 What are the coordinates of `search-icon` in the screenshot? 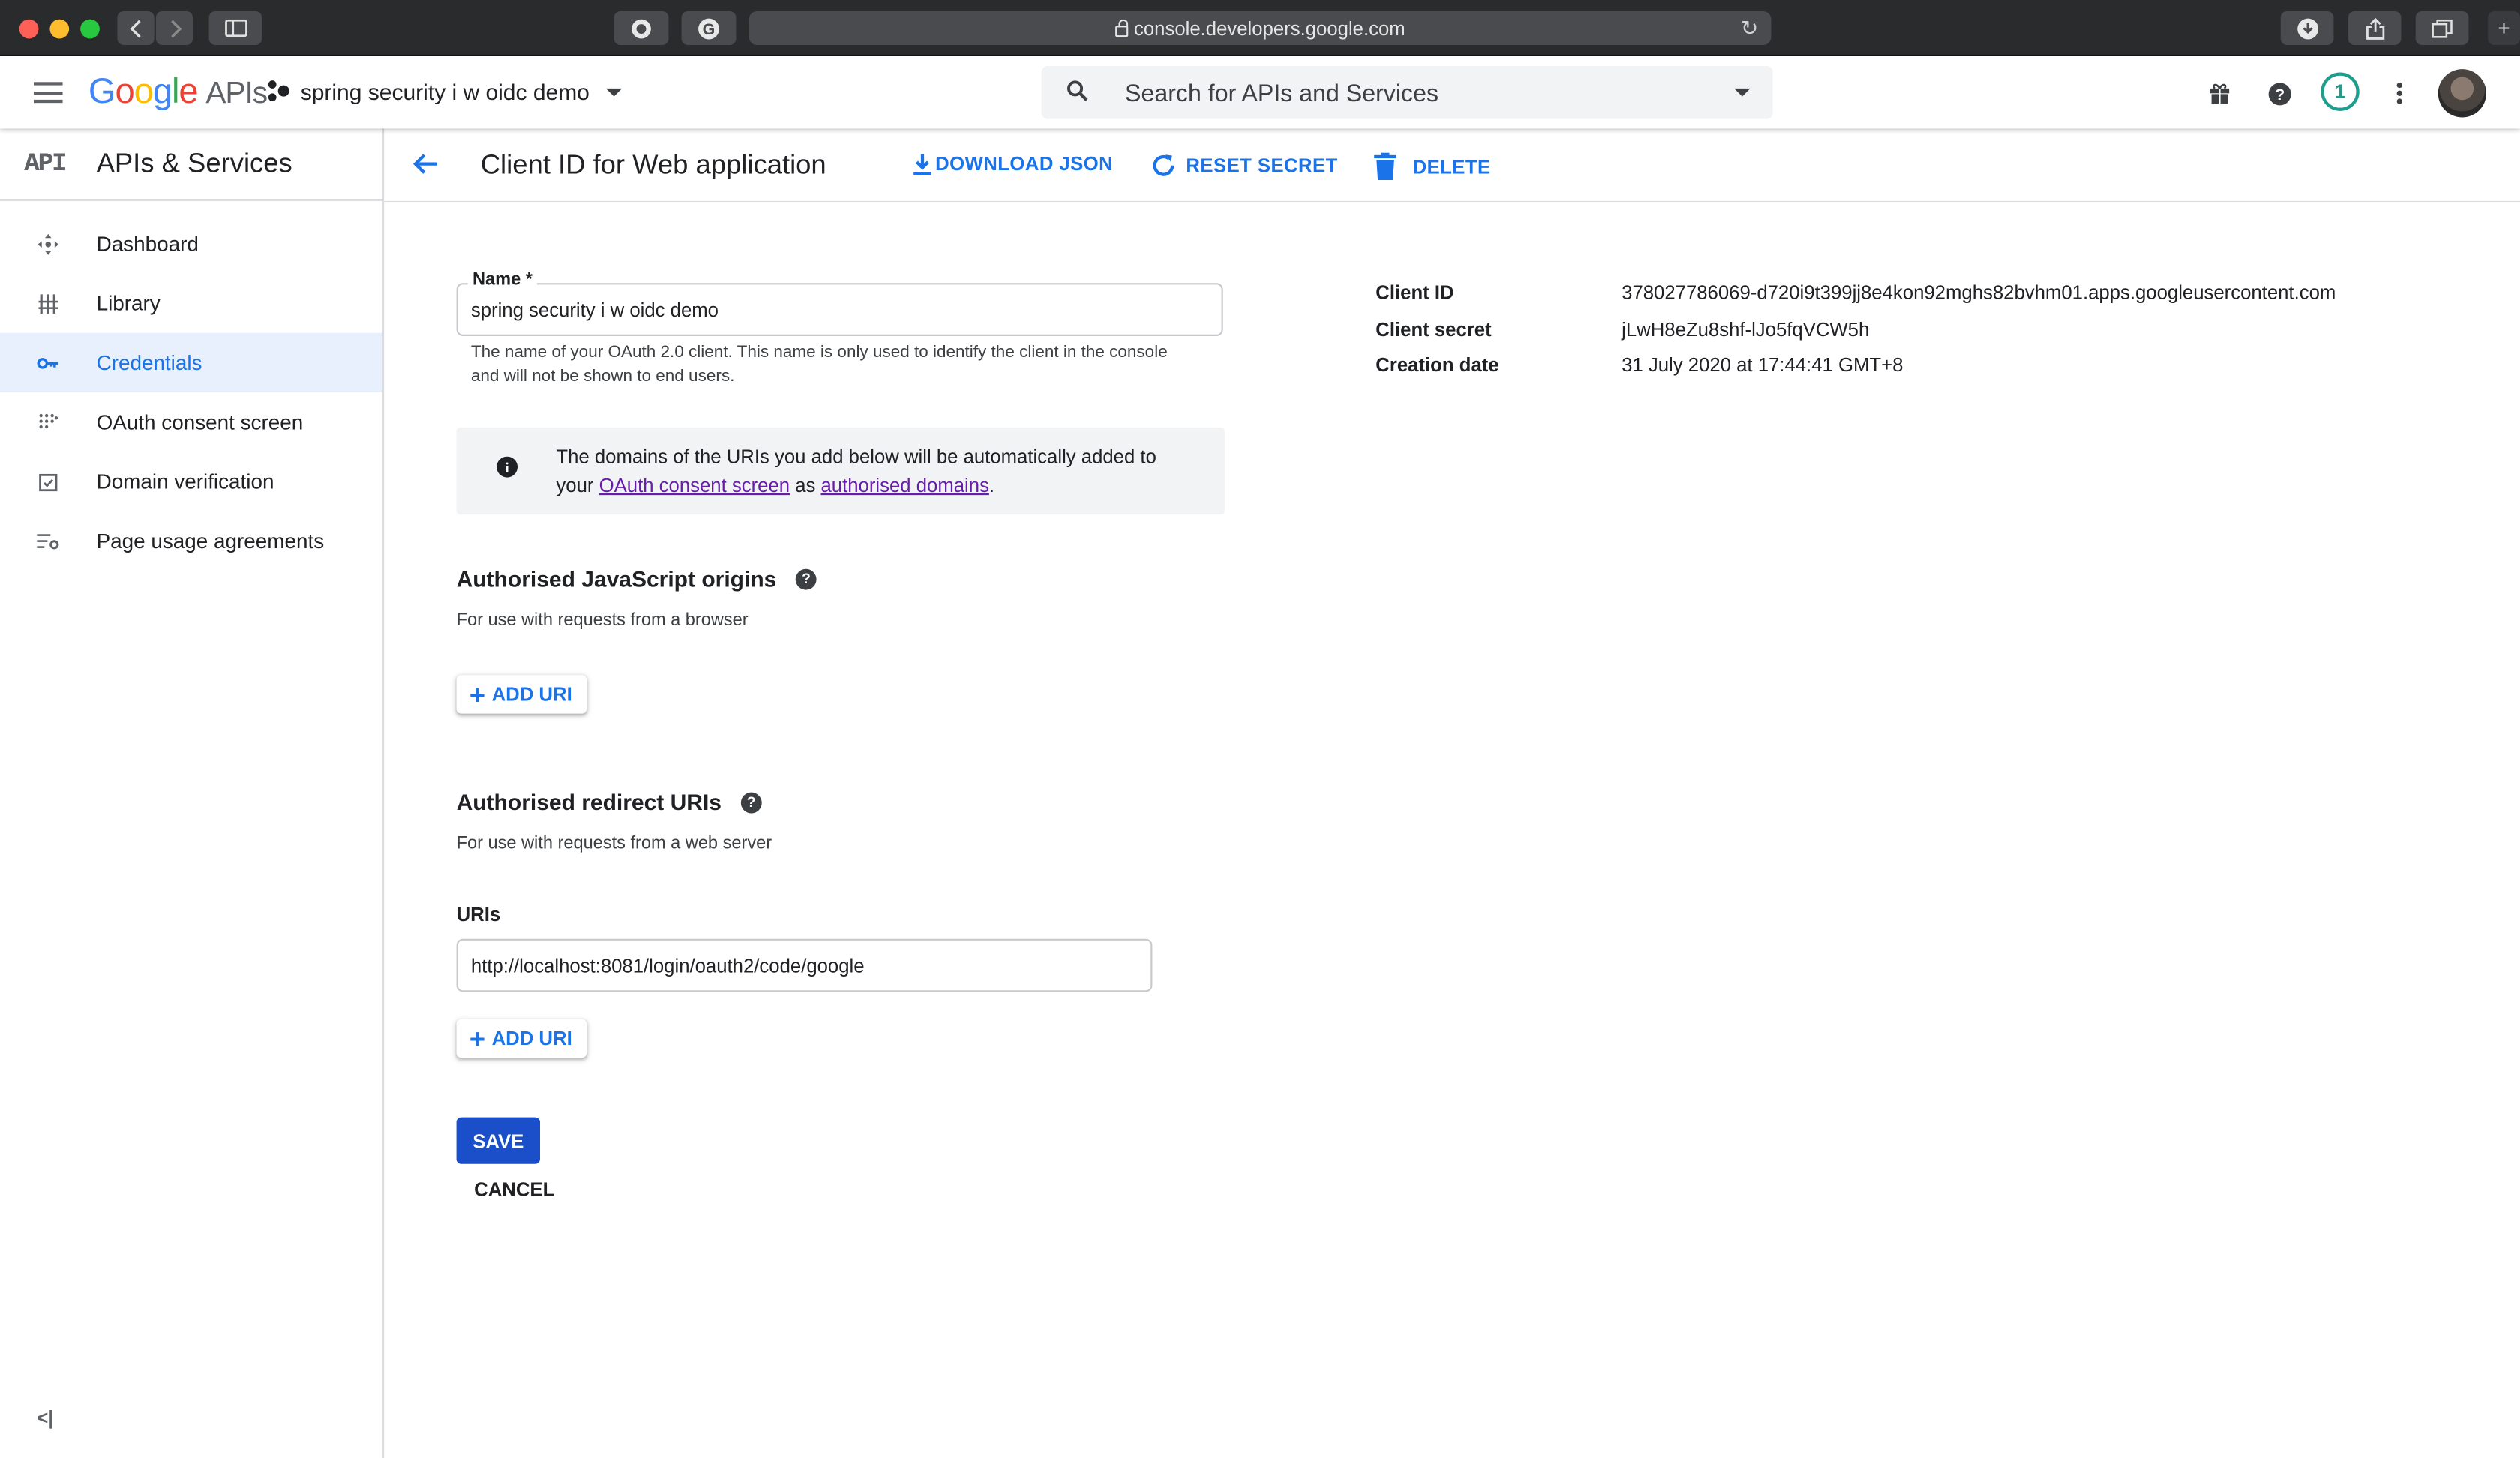 It's located at (1077, 90).